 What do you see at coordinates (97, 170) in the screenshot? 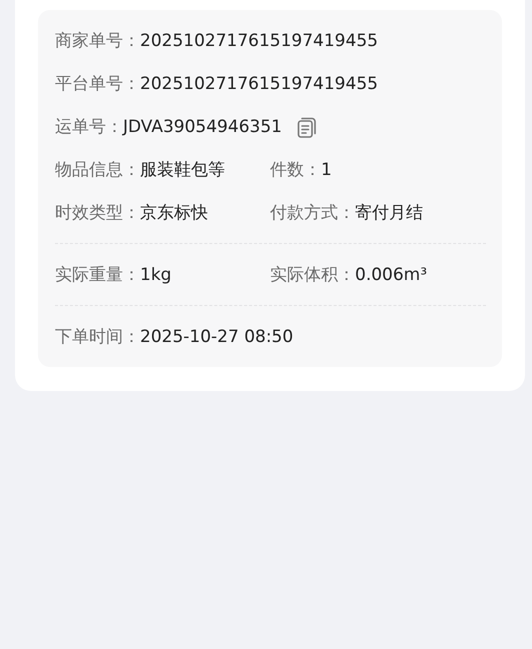
I see `field-label: 物品信息：` at bounding box center [97, 170].